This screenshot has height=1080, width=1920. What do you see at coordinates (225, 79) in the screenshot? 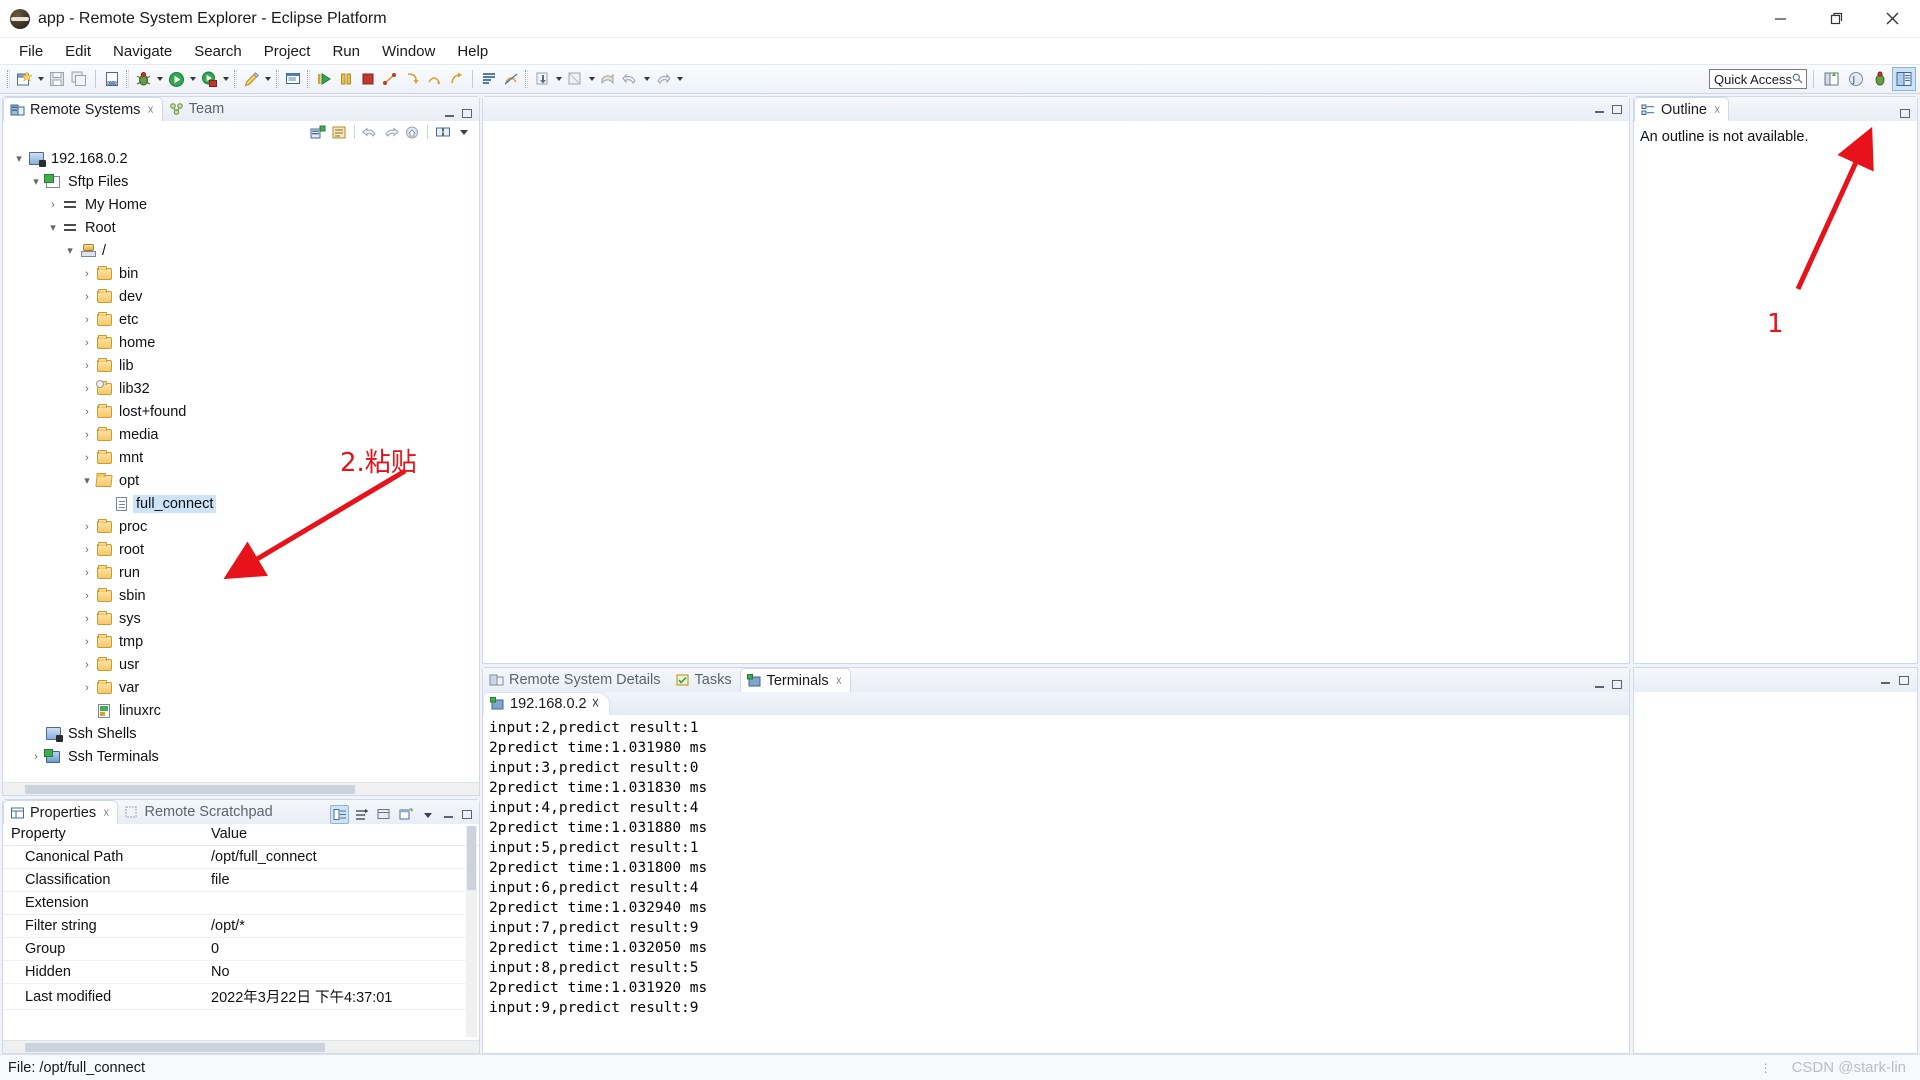
I see `run-external-dropdown-icon` at bounding box center [225, 79].